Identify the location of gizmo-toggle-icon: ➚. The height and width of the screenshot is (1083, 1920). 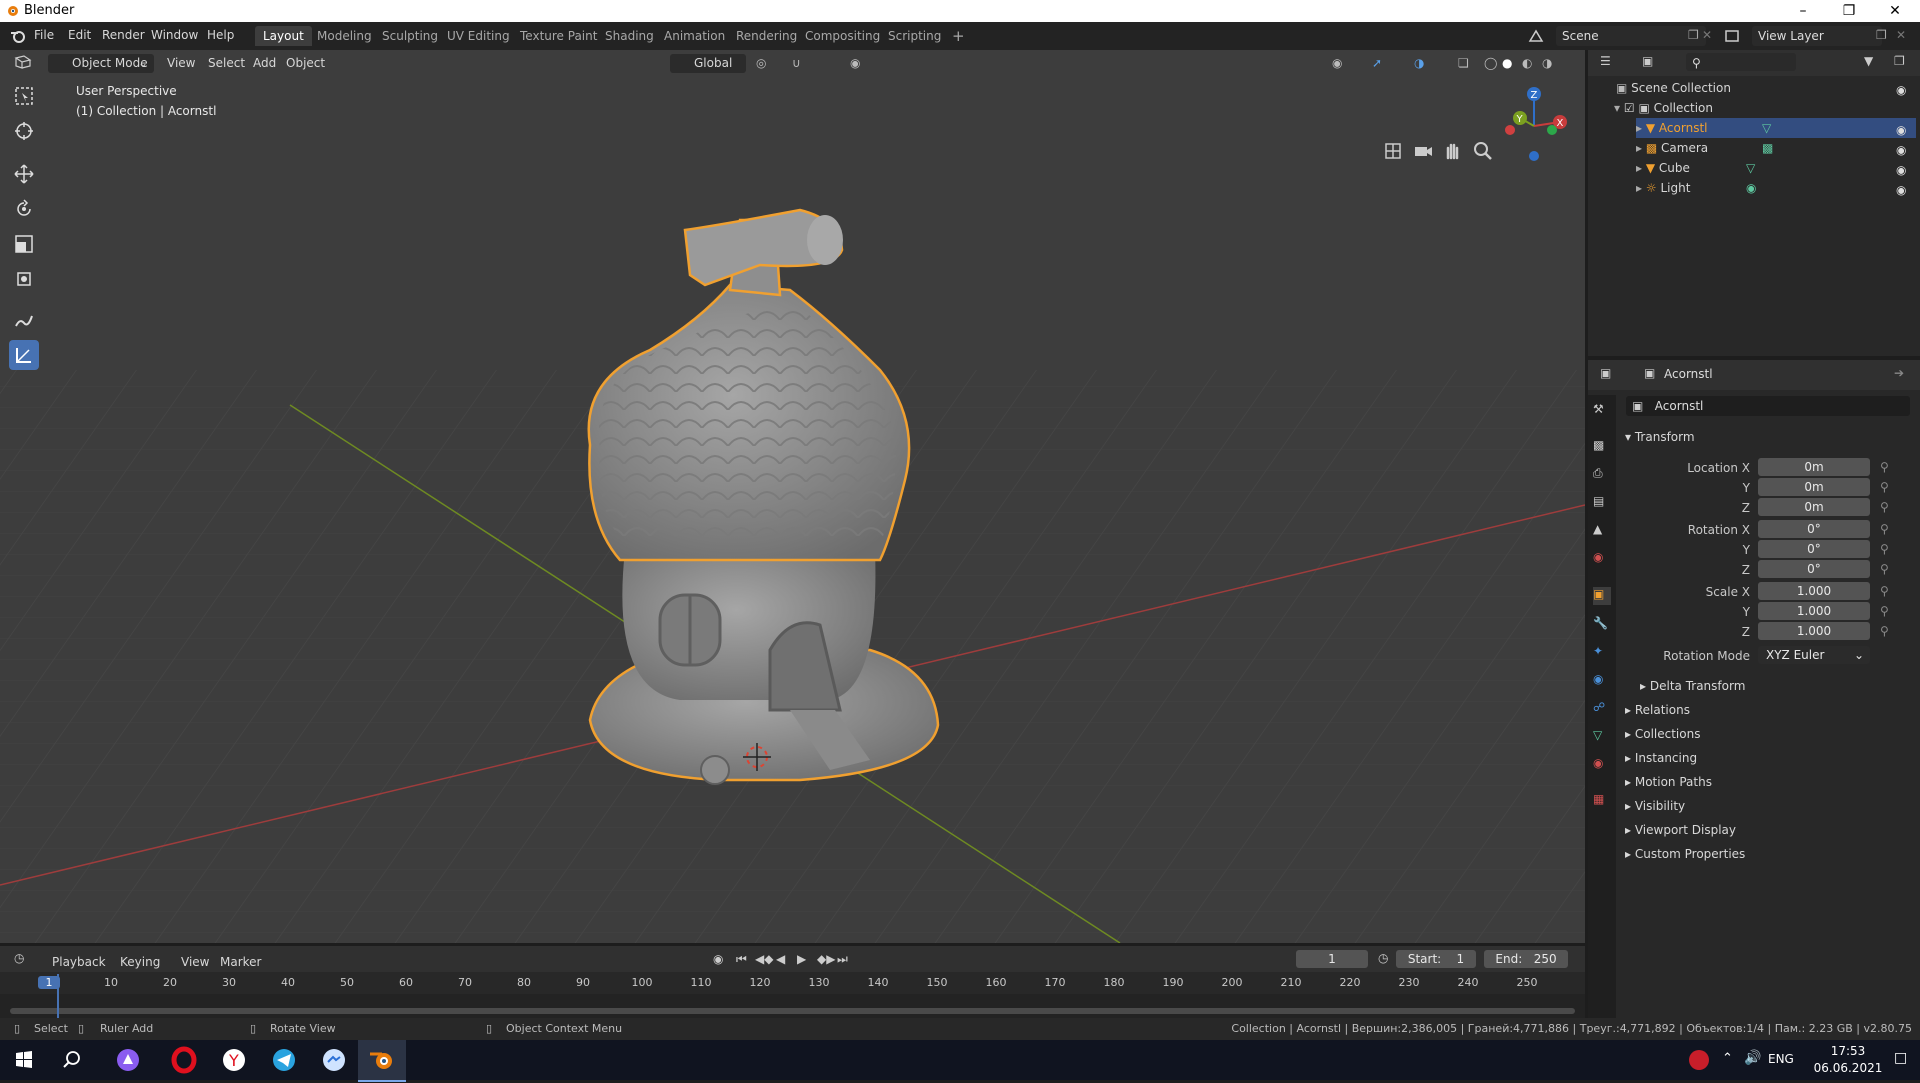
(1377, 63).